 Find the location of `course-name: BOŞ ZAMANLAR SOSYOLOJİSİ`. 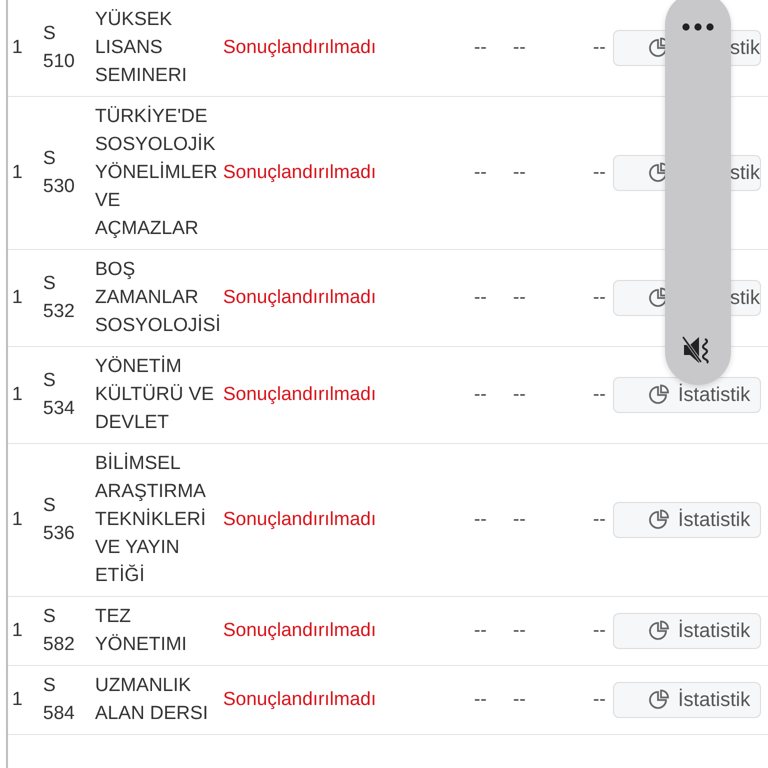

course-name: BOŞ ZAMANLAR SOSYOLOJİSİ is located at coordinates (158, 298).